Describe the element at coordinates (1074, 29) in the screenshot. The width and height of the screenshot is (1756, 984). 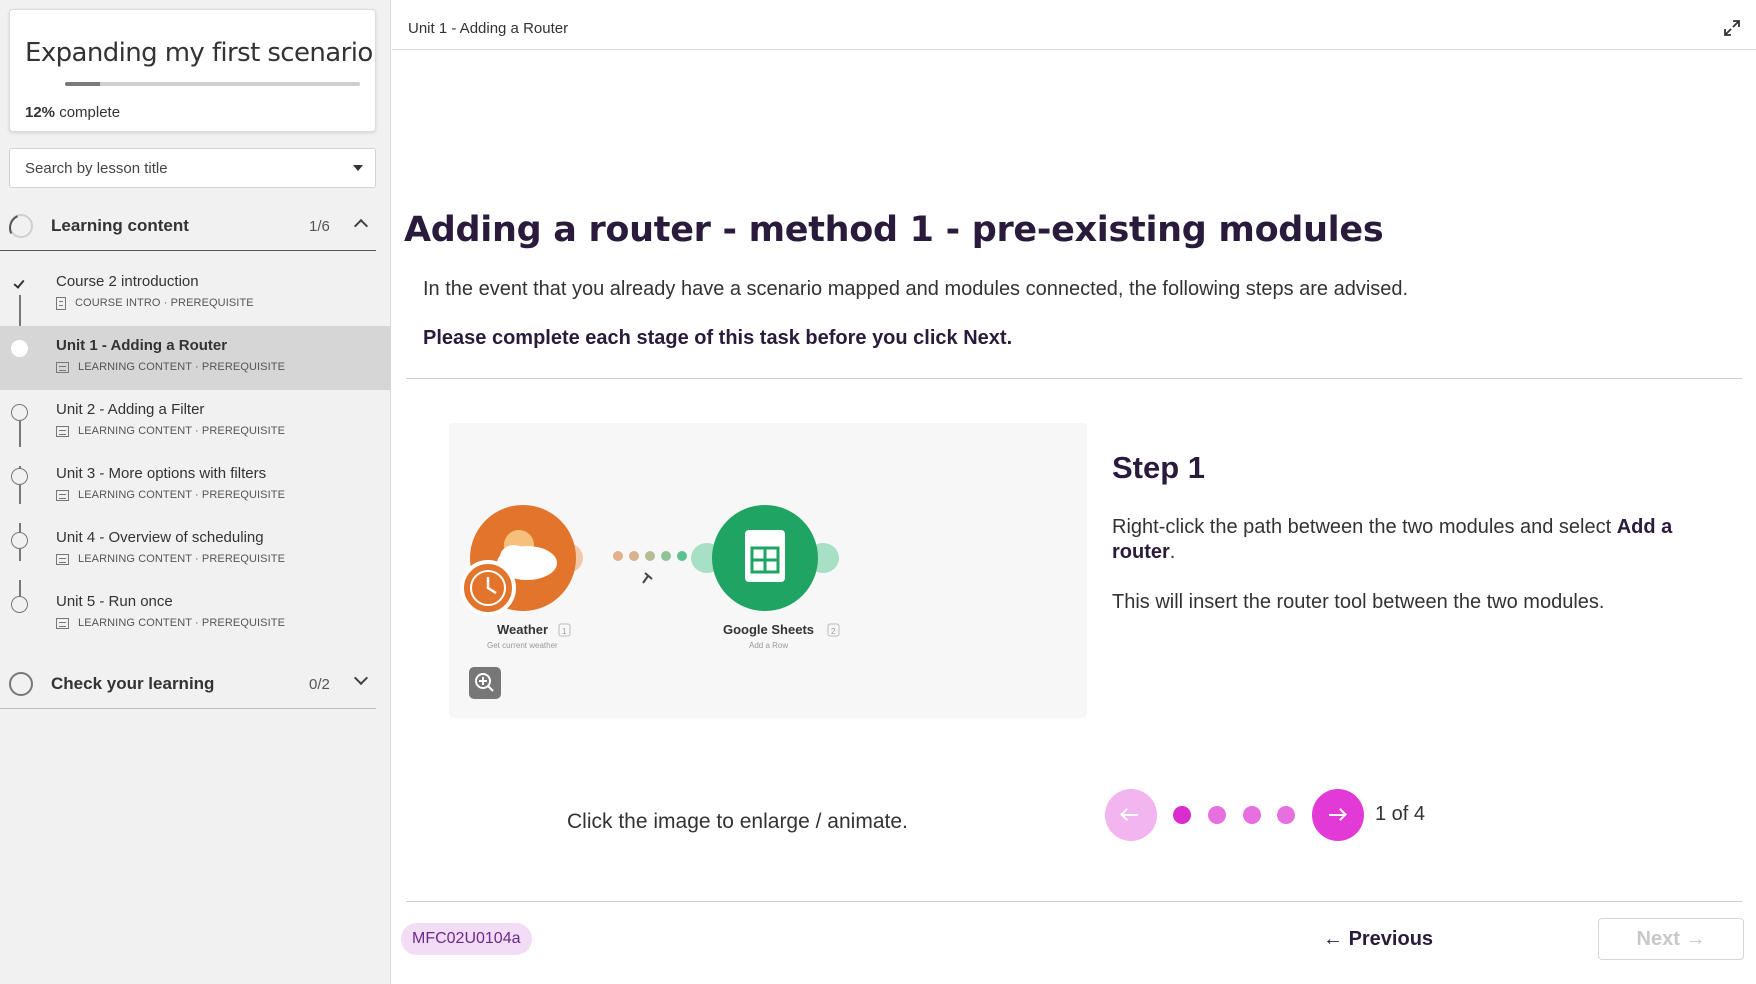
I see `lesson-header: Unit 1 - Adding a Router` at that location.